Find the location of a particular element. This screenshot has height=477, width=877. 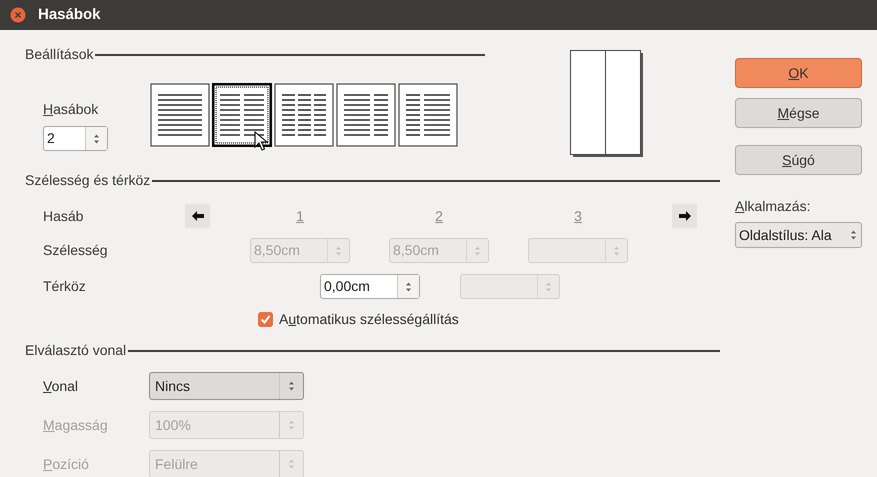

apply-label: Alkalmazás: is located at coordinates (773, 206).